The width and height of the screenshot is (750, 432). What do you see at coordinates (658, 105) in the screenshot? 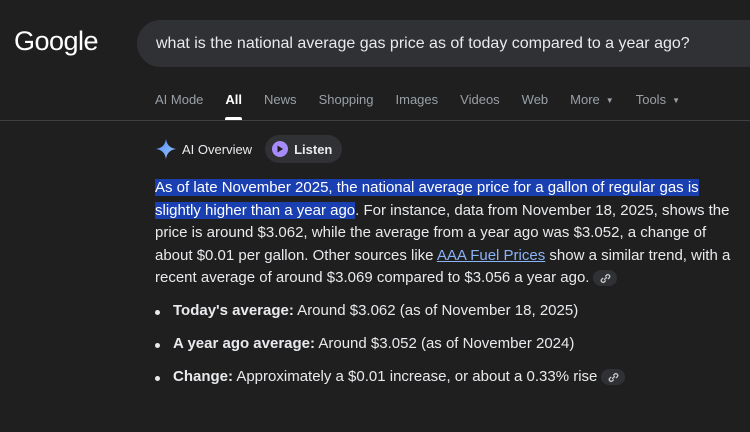
I see `tab-tools: Tools ▼` at bounding box center [658, 105].